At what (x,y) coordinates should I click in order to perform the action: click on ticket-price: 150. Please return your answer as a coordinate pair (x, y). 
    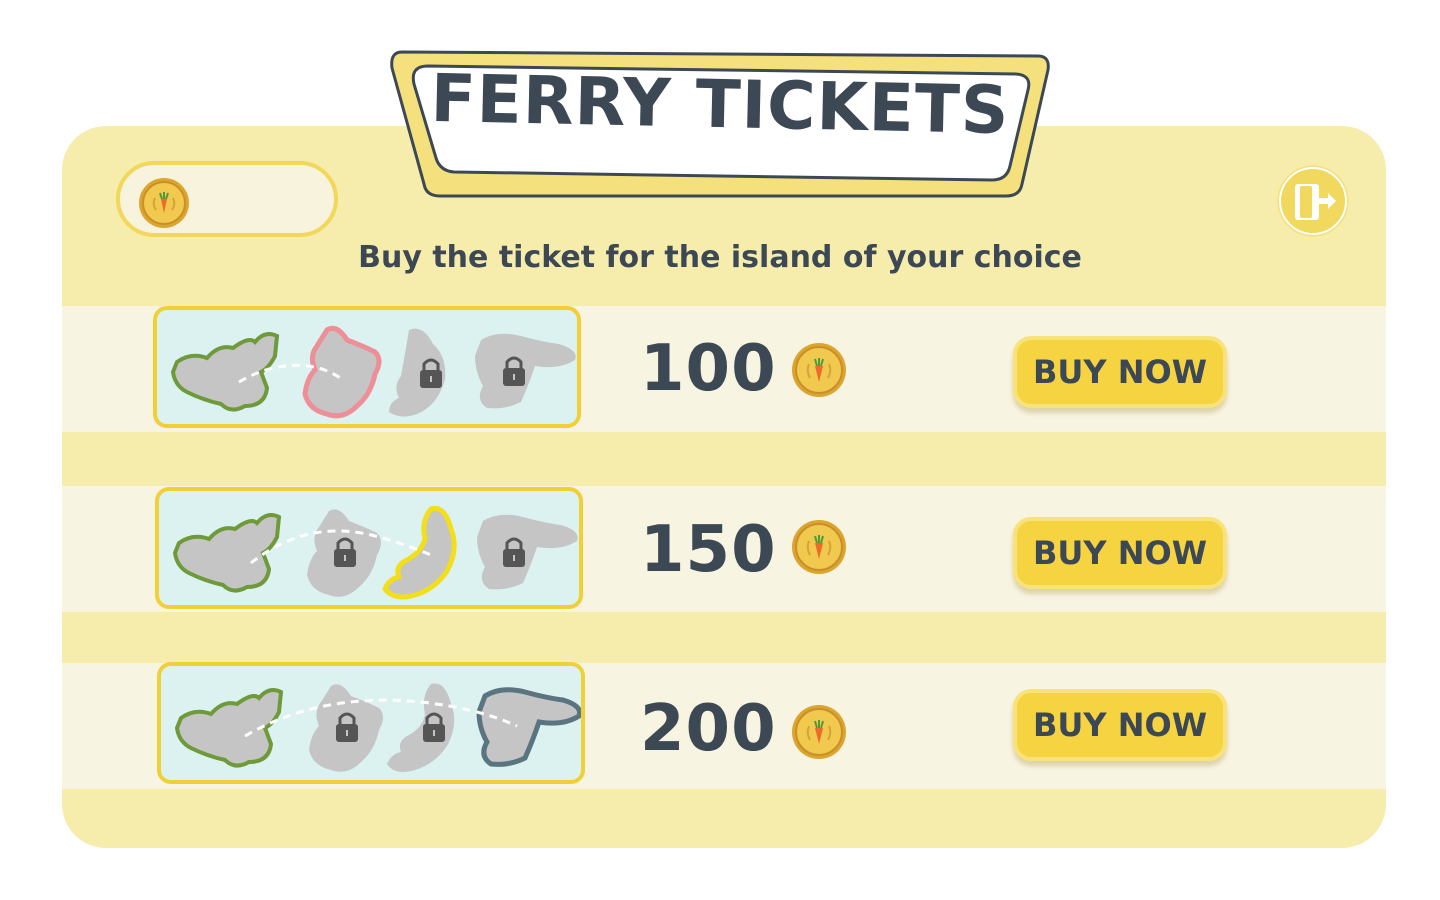
    Looking at the image, I should click on (708, 550).